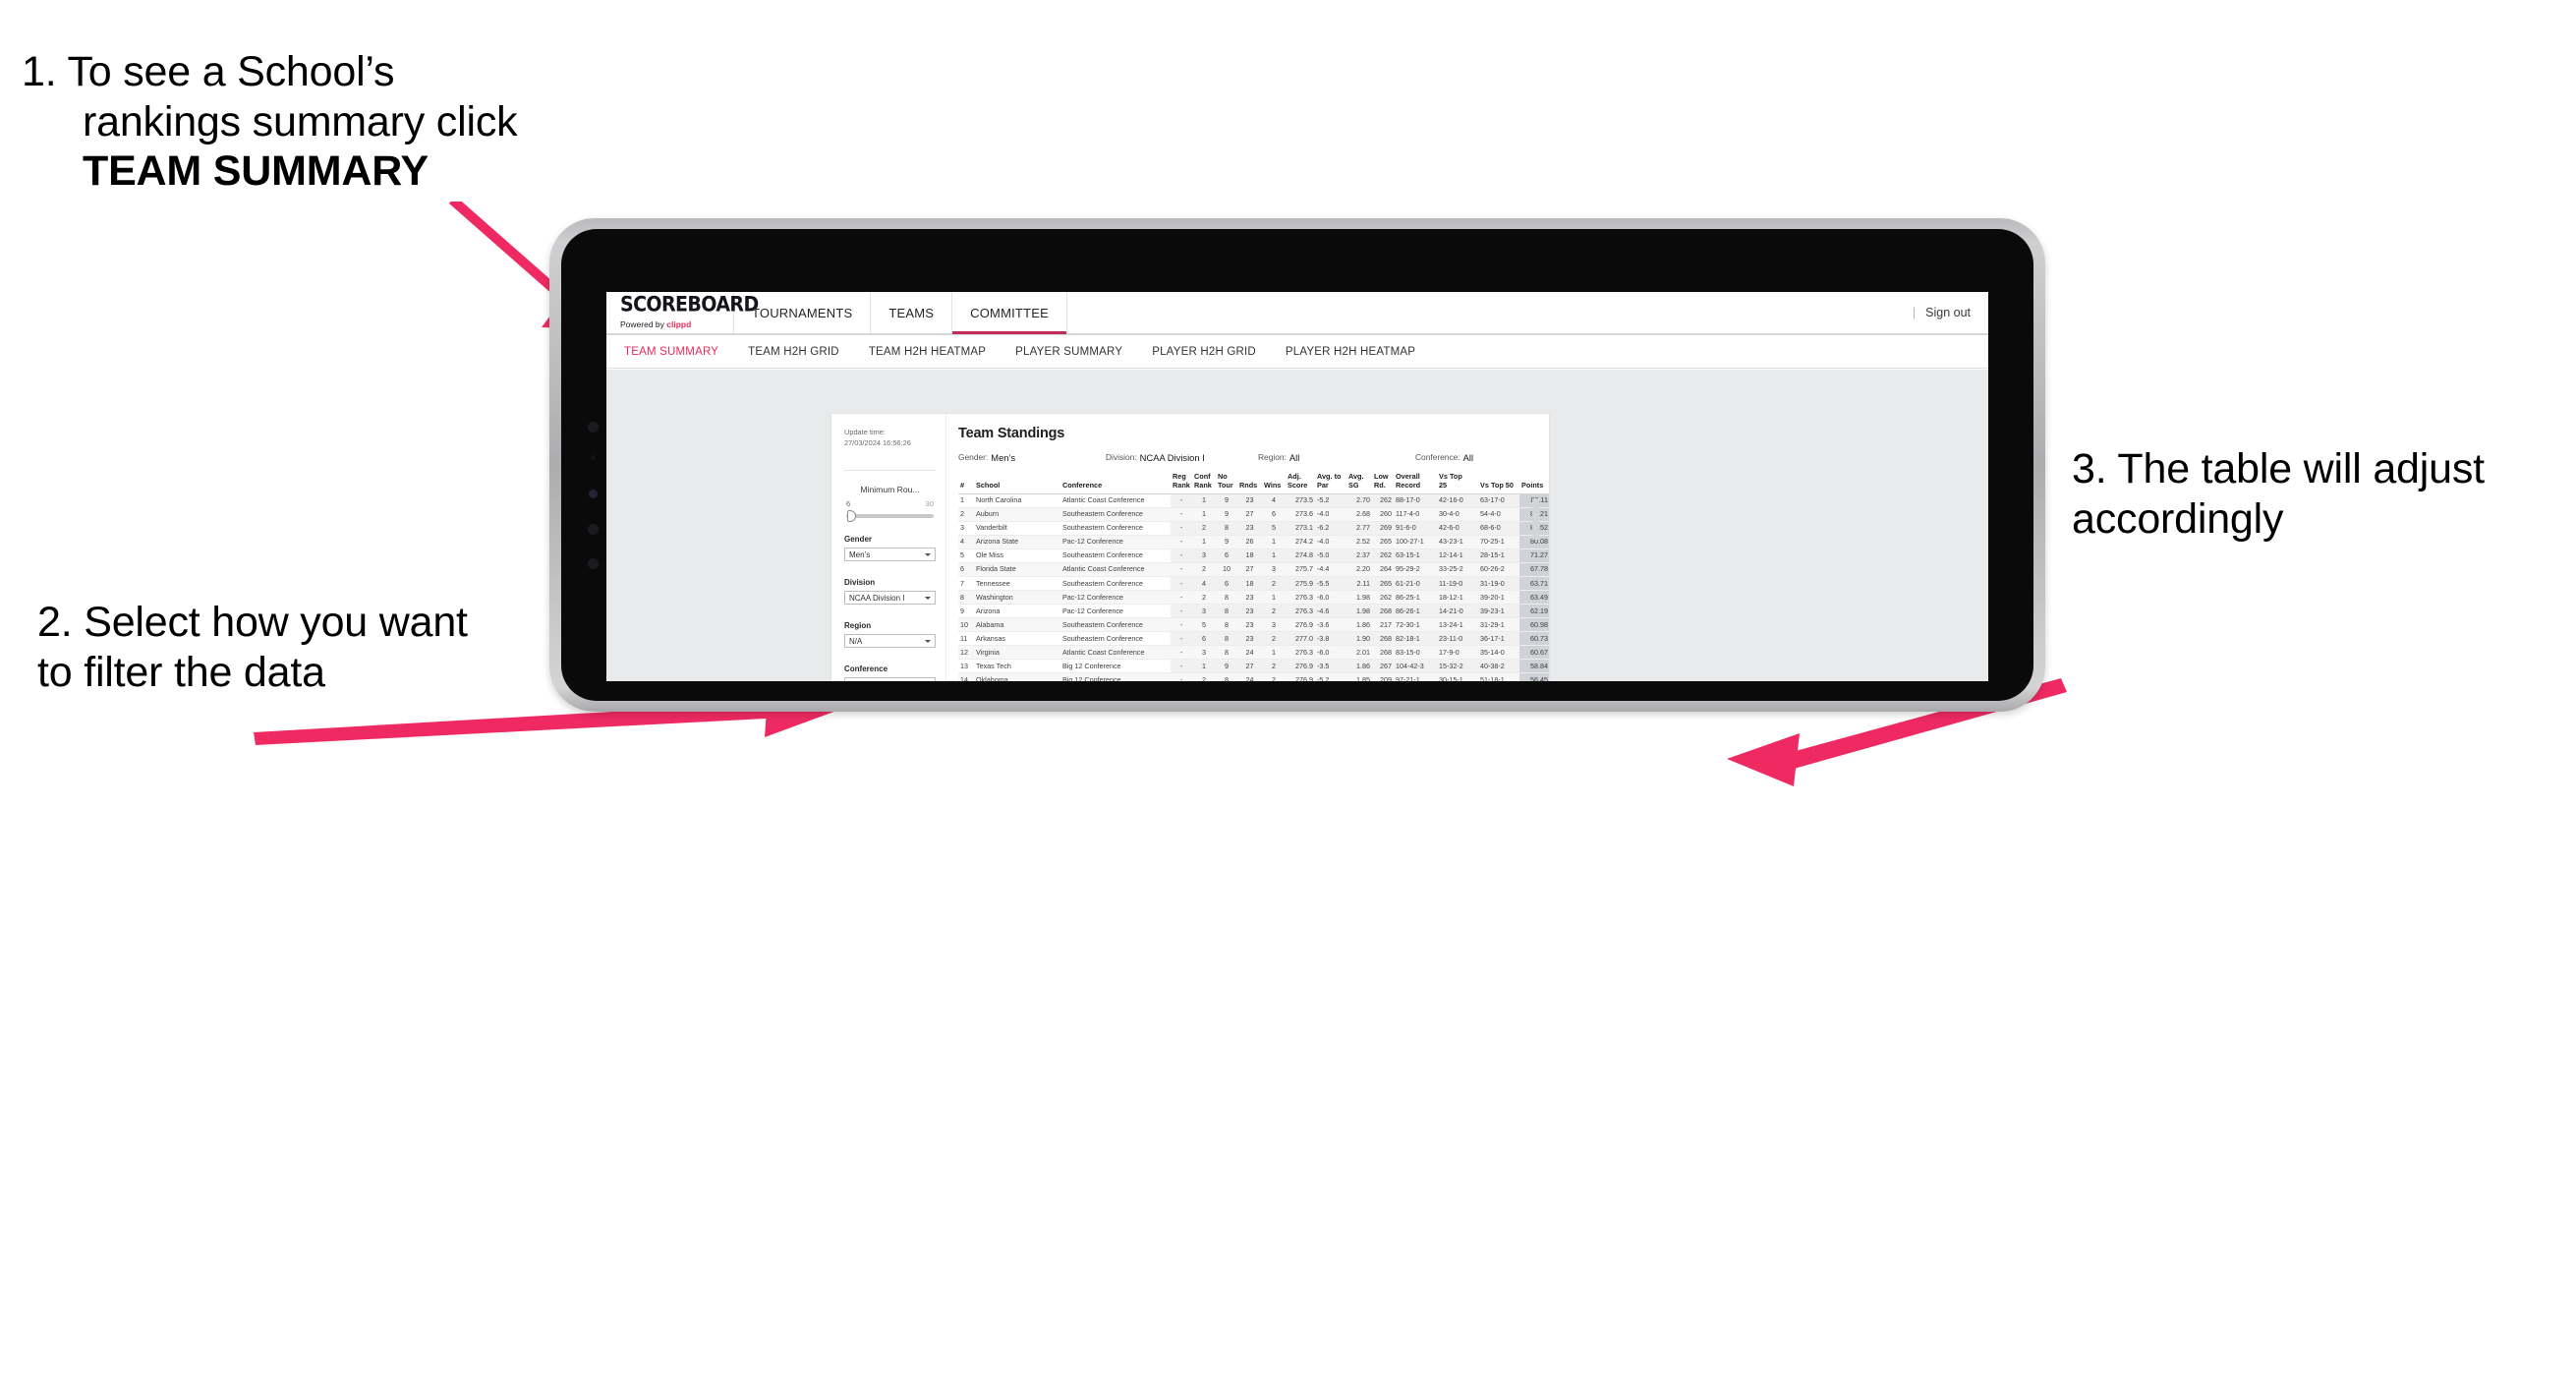 This screenshot has width=2576, height=1386. Describe the element at coordinates (966, 484) in the screenshot. I see `col-header-: #` at that location.